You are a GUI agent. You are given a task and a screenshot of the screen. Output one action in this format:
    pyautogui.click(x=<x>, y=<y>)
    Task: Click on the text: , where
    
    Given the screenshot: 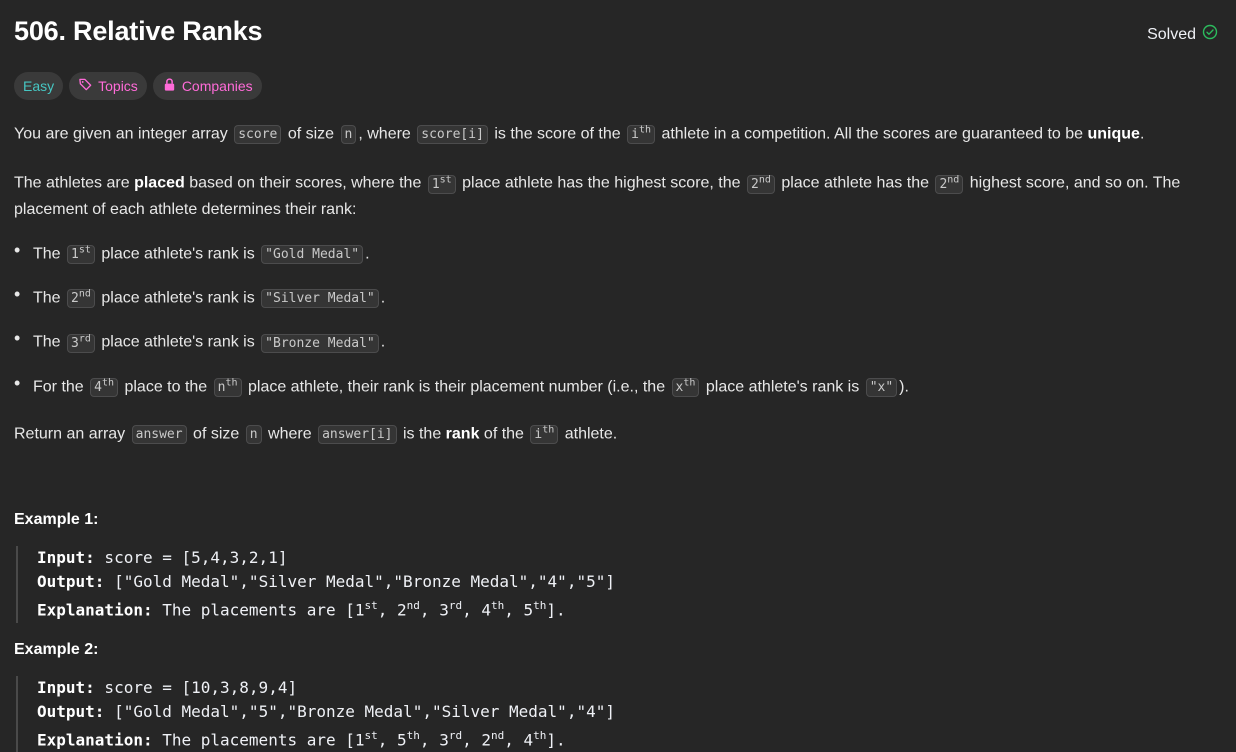 What is the action you would take?
    pyautogui.click(x=384, y=134)
    